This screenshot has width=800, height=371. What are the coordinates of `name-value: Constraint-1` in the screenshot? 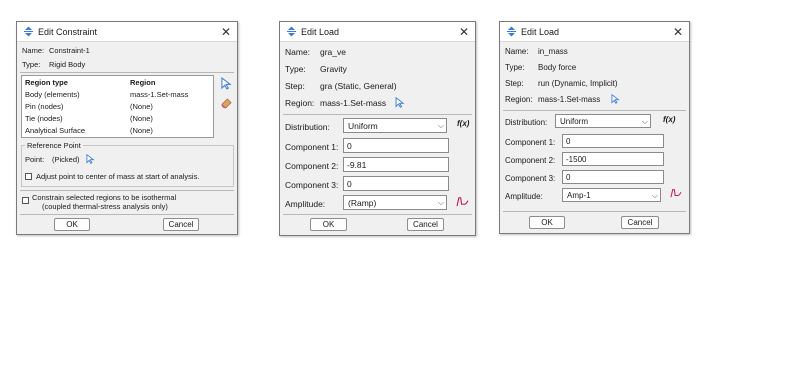 It's located at (69, 50).